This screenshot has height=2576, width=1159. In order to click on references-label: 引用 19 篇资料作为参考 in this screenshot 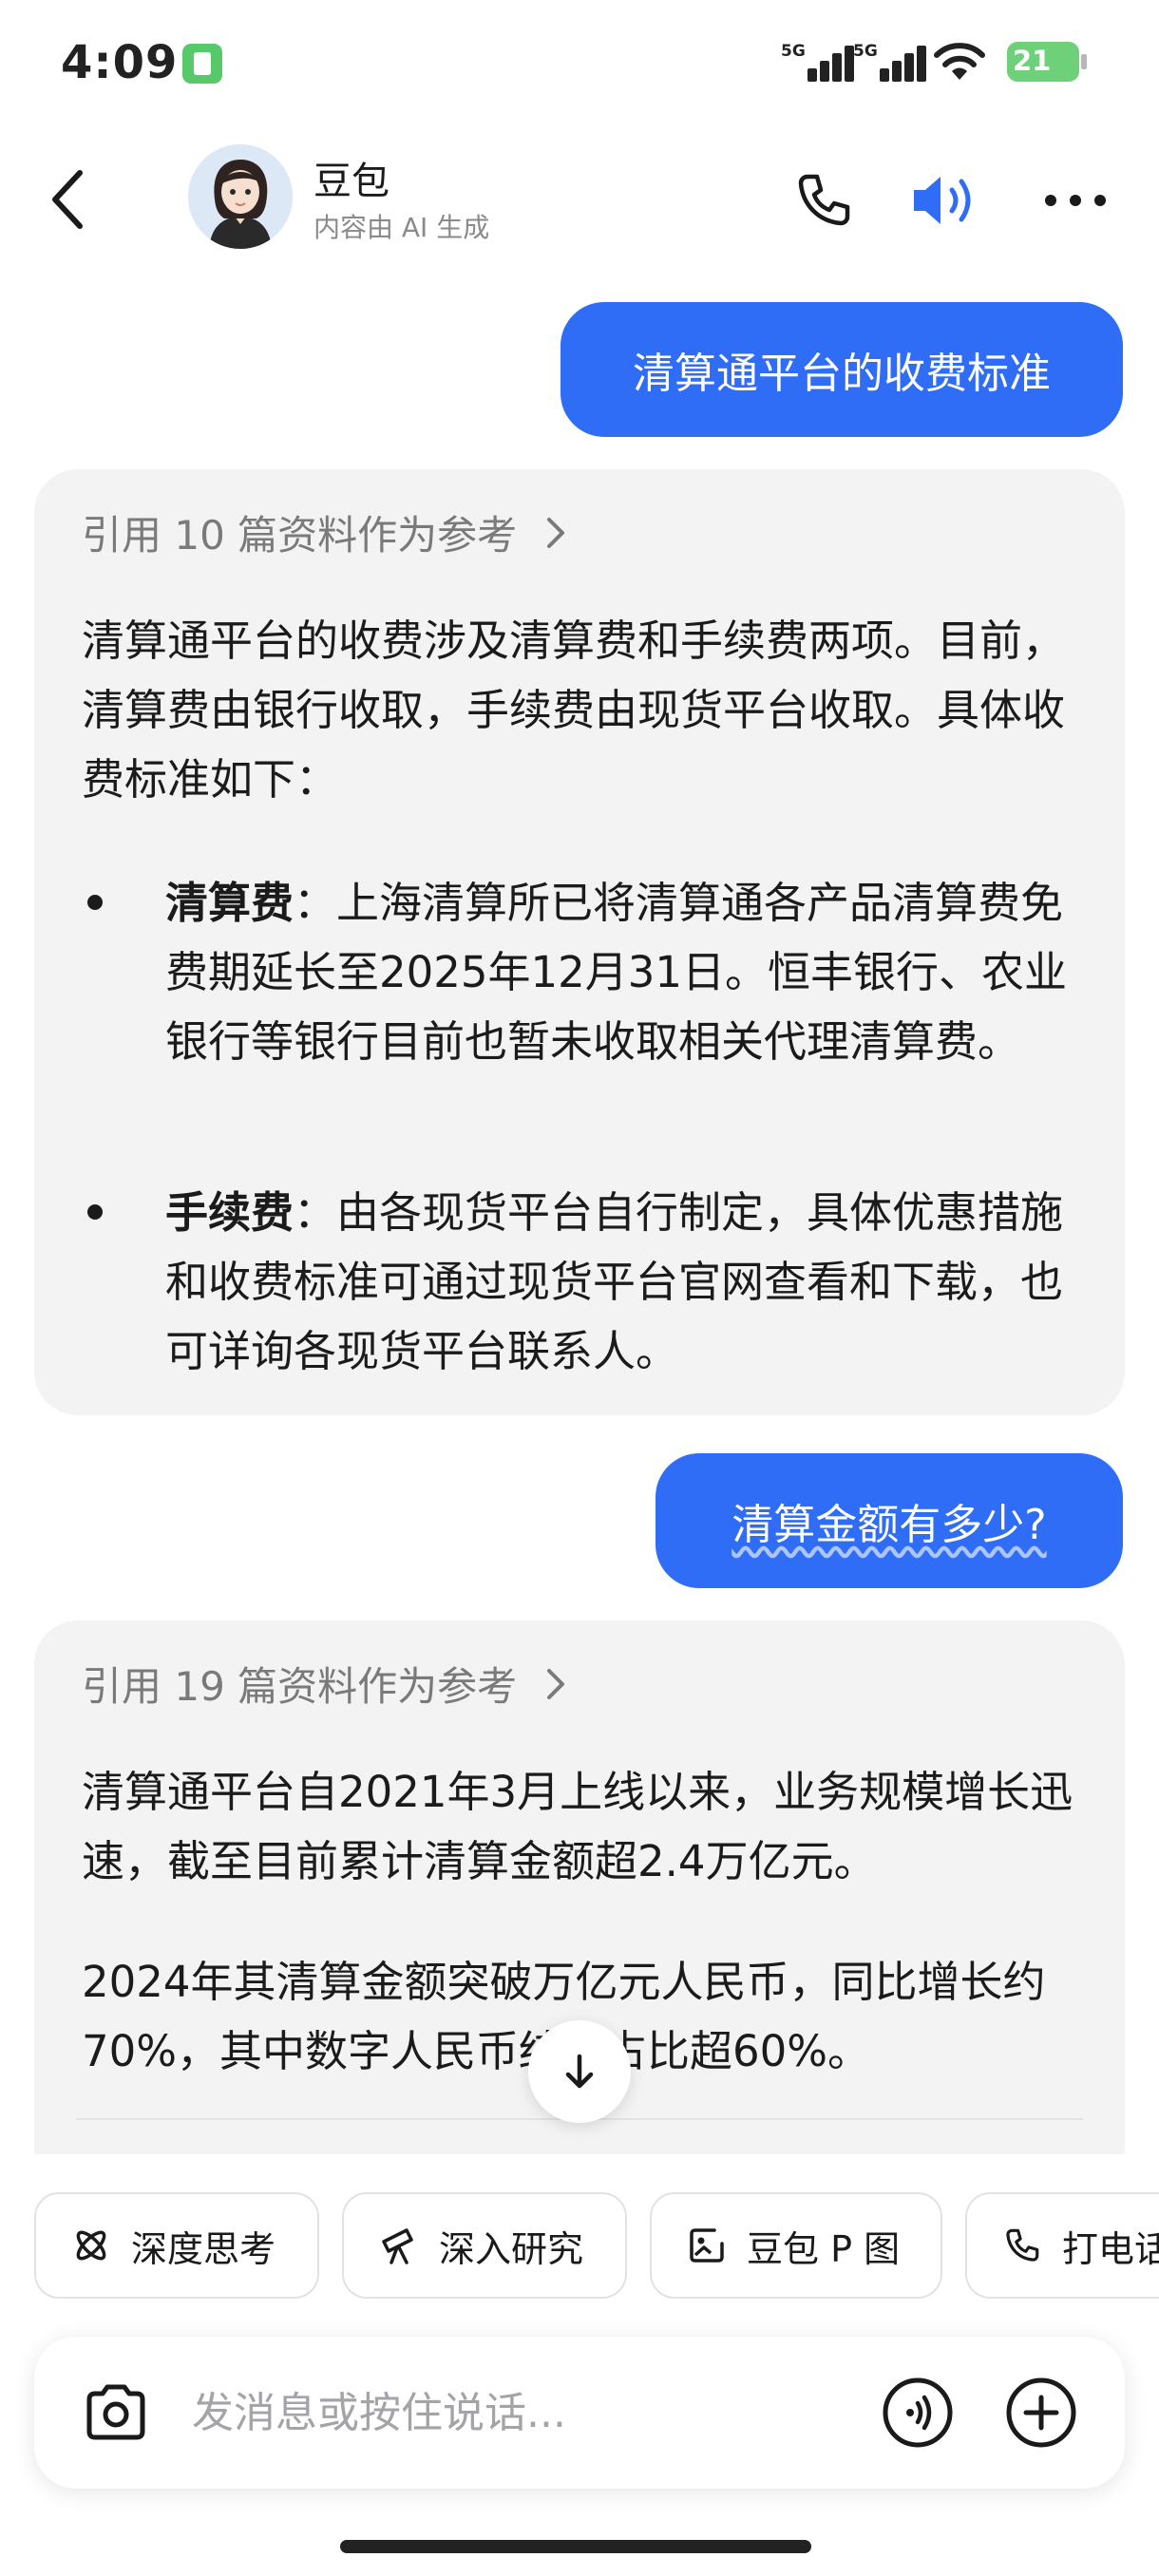, I will do `click(300, 1686)`.